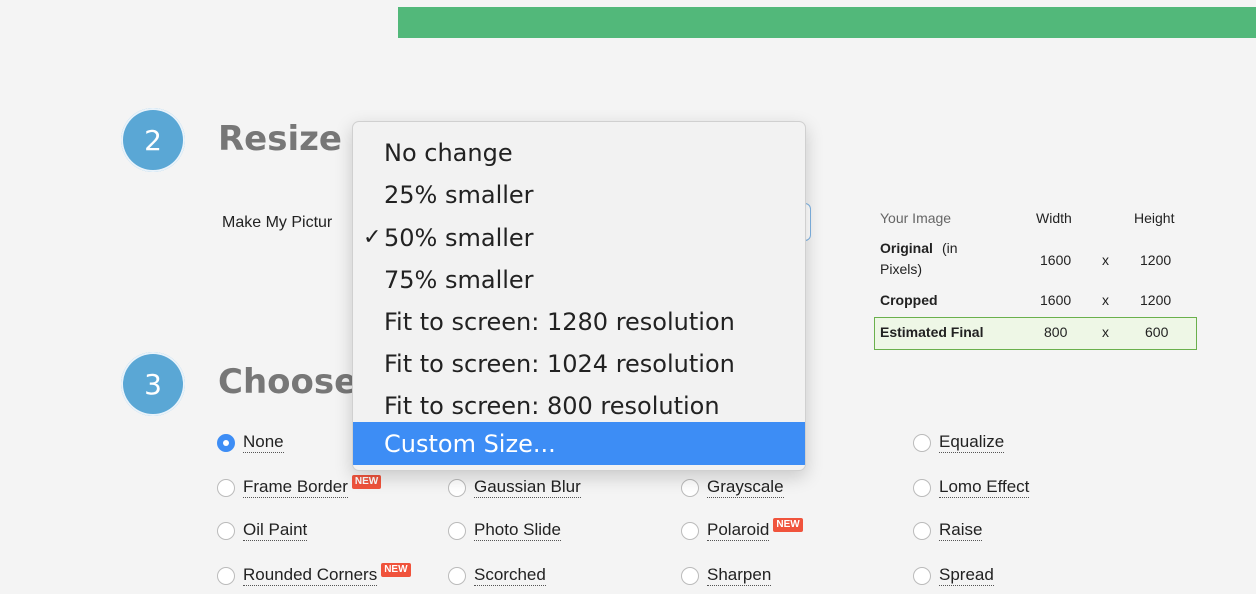 This screenshot has width=1256, height=594. Describe the element at coordinates (277, 222) in the screenshot. I see `make-my-picture-label: Make My Pictur` at that location.